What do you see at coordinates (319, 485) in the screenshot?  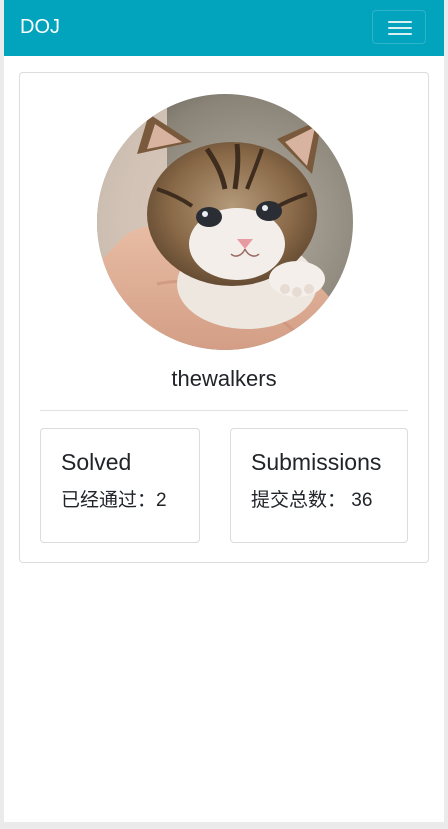 I see `submissions-stat-box: Submissions 提交总数： 36` at bounding box center [319, 485].